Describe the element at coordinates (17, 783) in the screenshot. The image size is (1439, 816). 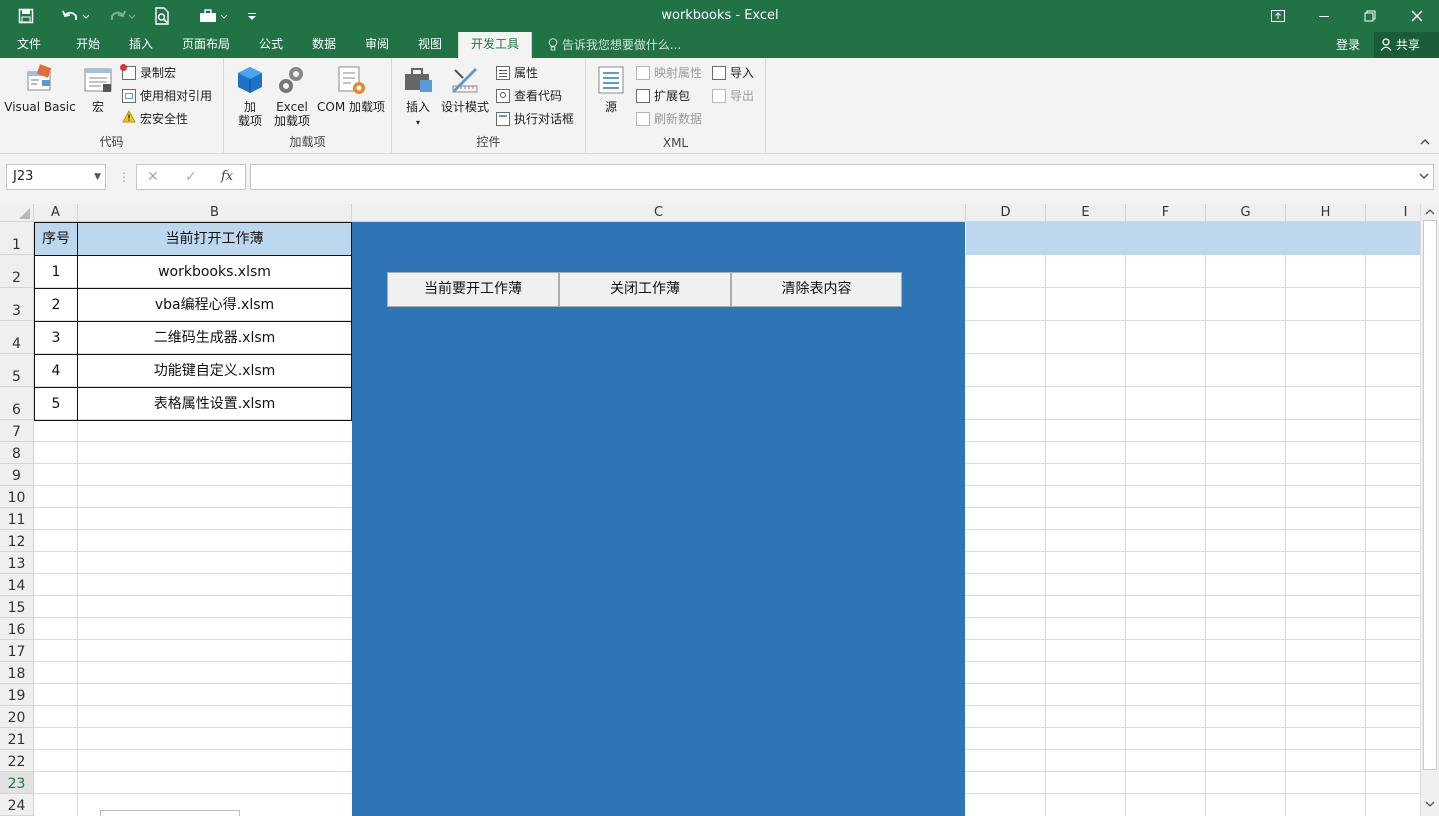
I see `row-header-23: 23` at that location.